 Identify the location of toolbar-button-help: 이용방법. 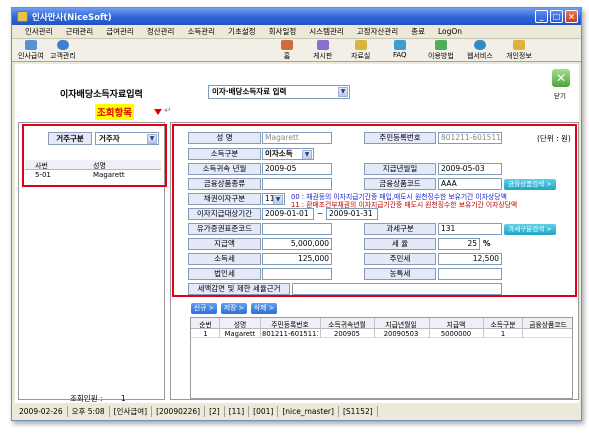
(441, 50).